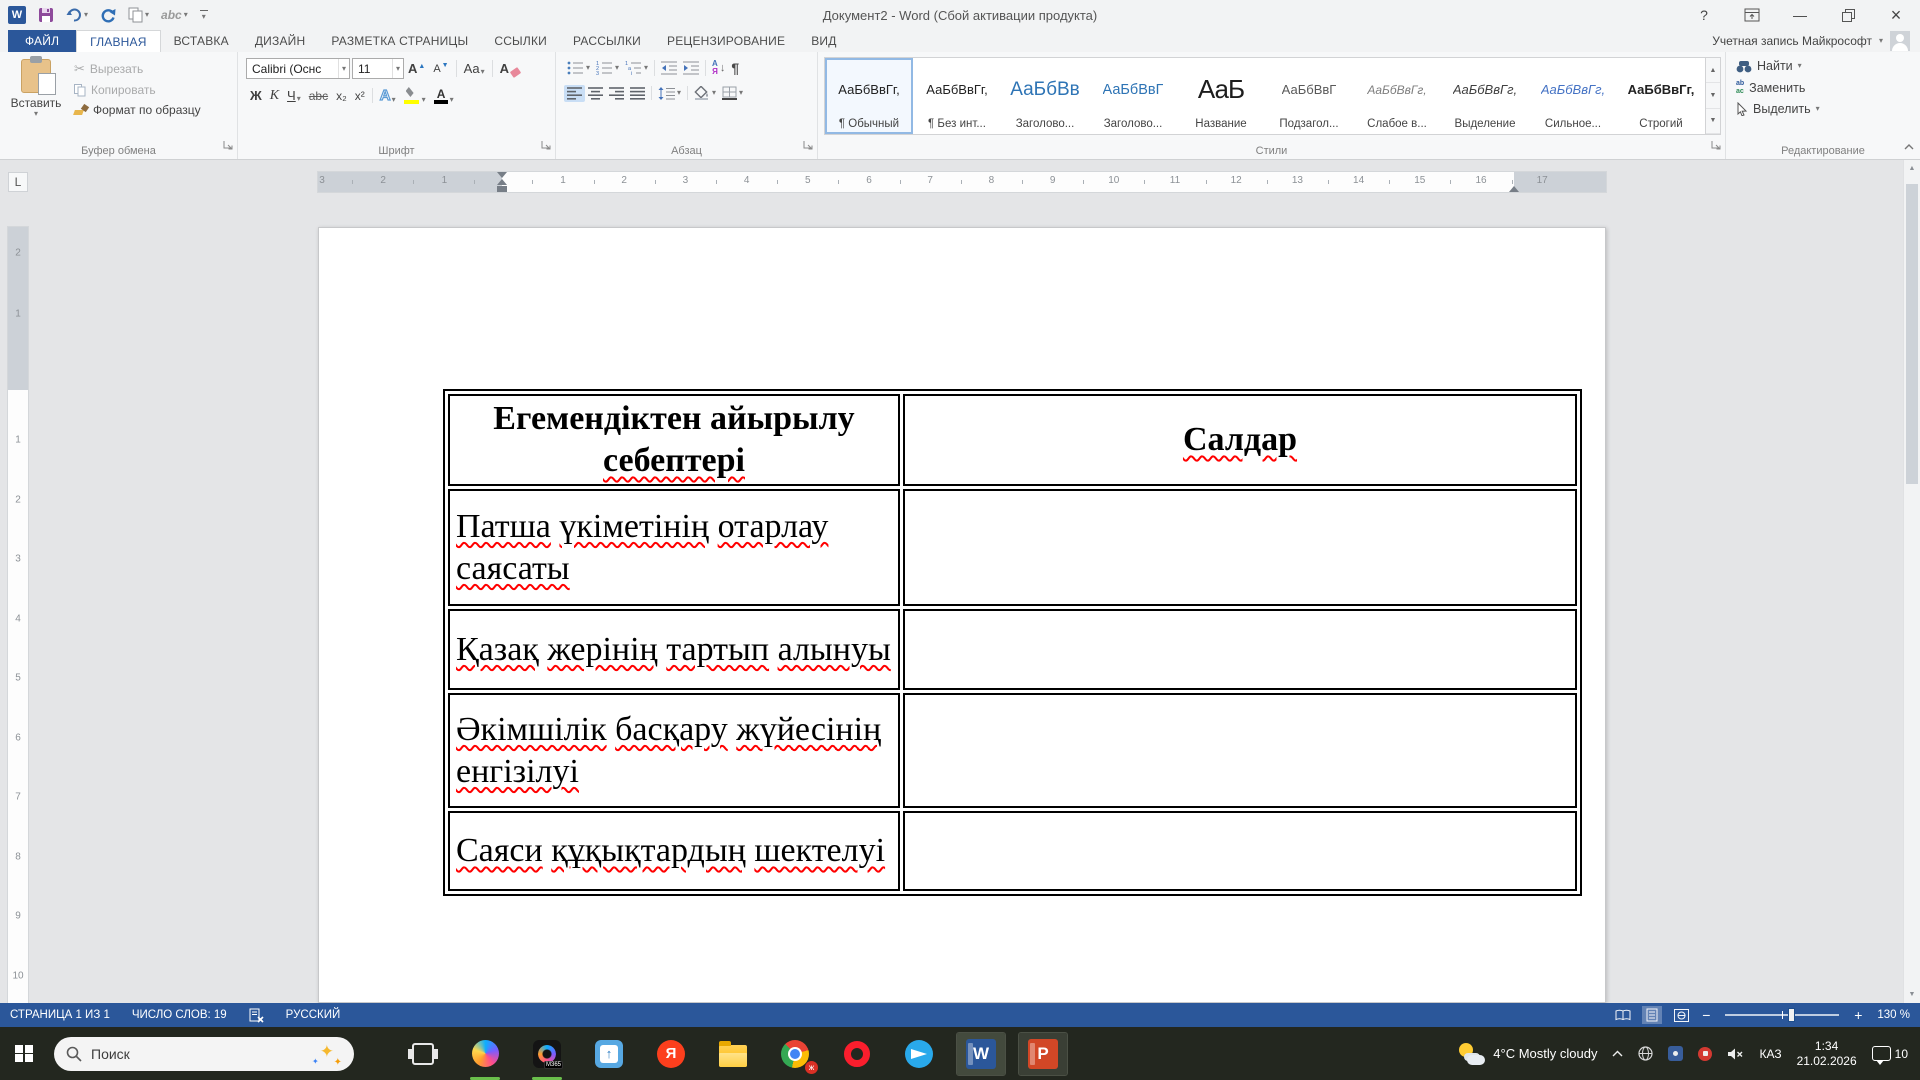 The width and height of the screenshot is (1920, 1080). What do you see at coordinates (1485, 96) in the screenshot?
I see `style-item: АаБбВвГг, Выделение` at bounding box center [1485, 96].